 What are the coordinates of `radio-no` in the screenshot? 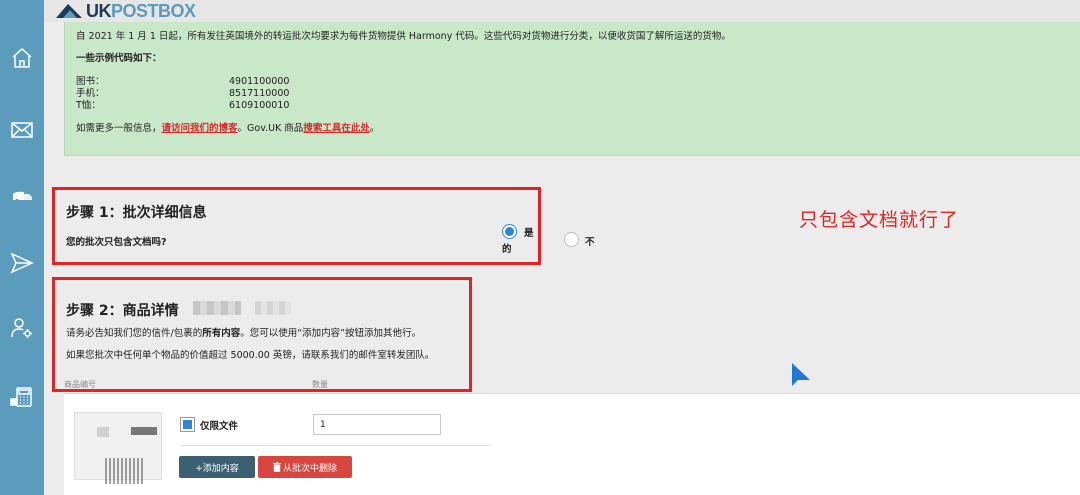 It's located at (571, 239).